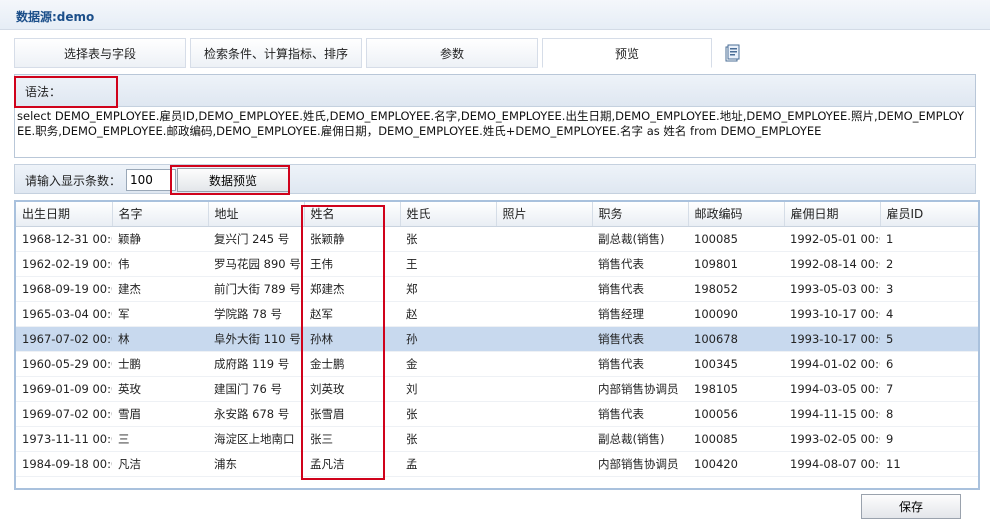 Image resolution: width=990 pixels, height=522 pixels. I want to click on row-count-input, so click(151, 180).